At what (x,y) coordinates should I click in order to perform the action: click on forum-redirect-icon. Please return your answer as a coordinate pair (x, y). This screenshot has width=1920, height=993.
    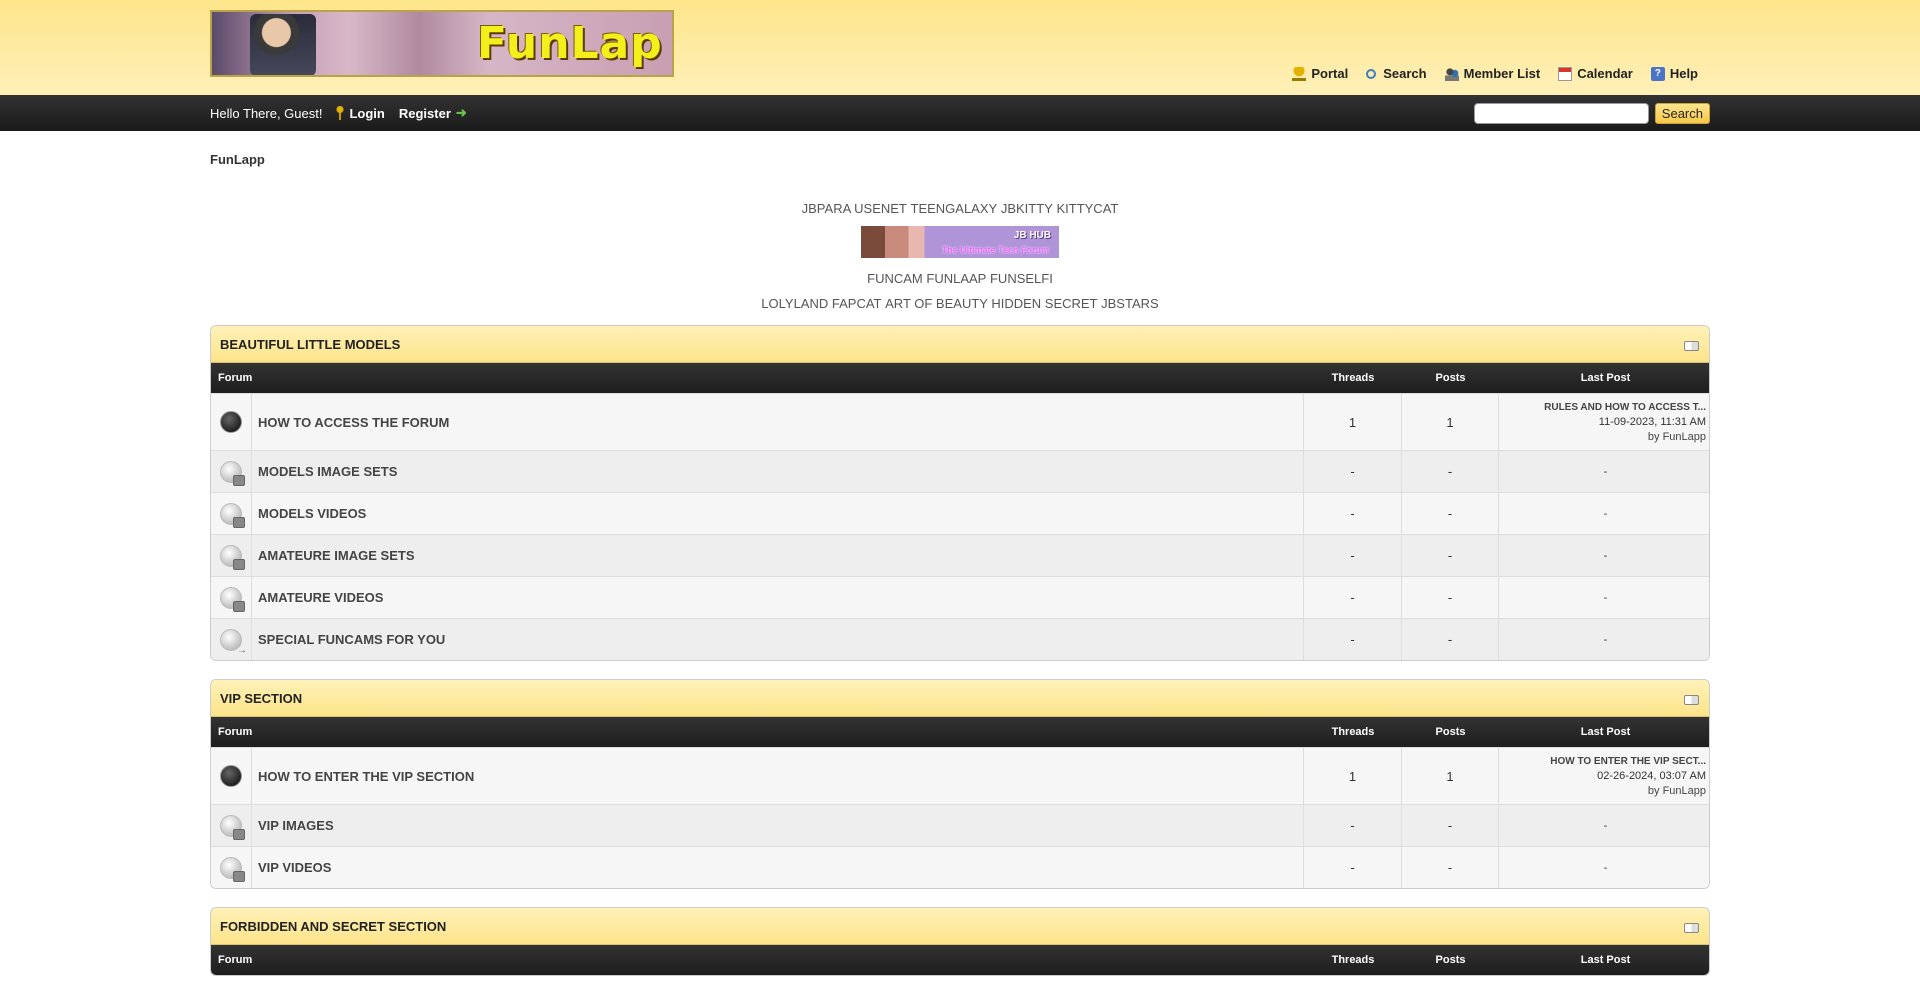
    Looking at the image, I should click on (233, 642).